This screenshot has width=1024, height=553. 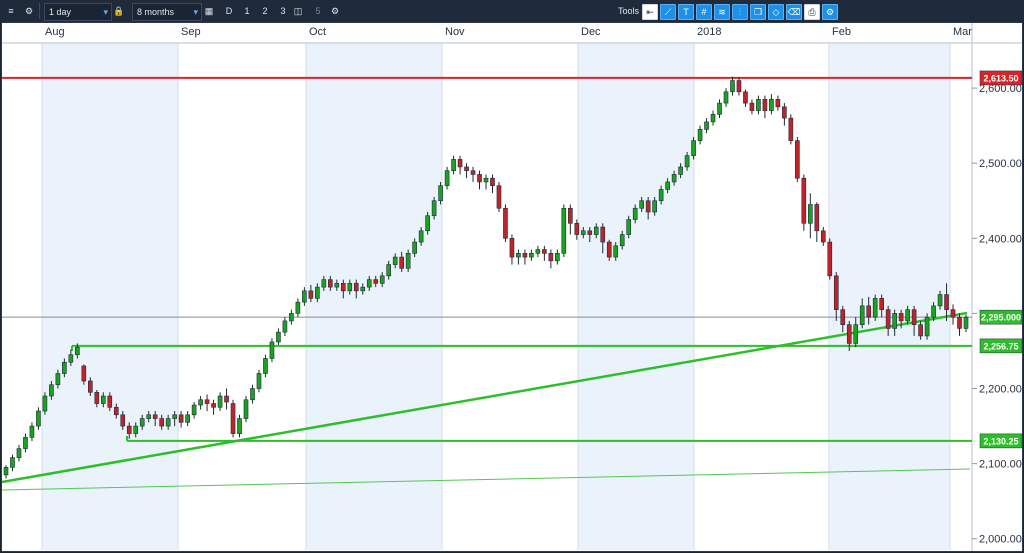 I want to click on x-tick-label: Aug, so click(x=55, y=32).